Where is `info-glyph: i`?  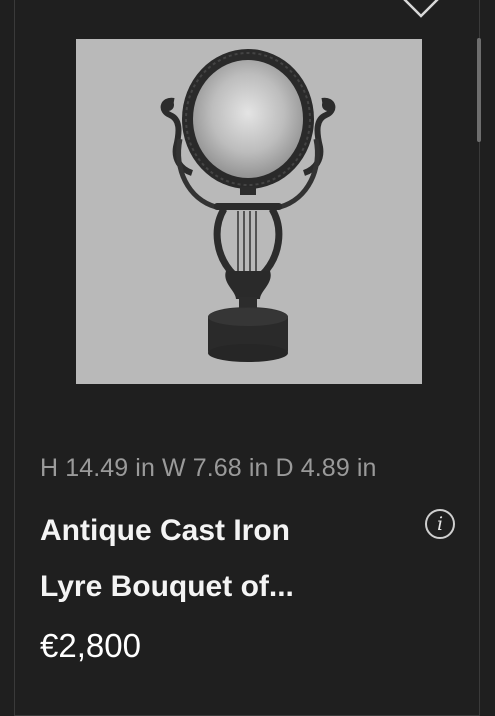 info-glyph: i is located at coordinates (440, 524).